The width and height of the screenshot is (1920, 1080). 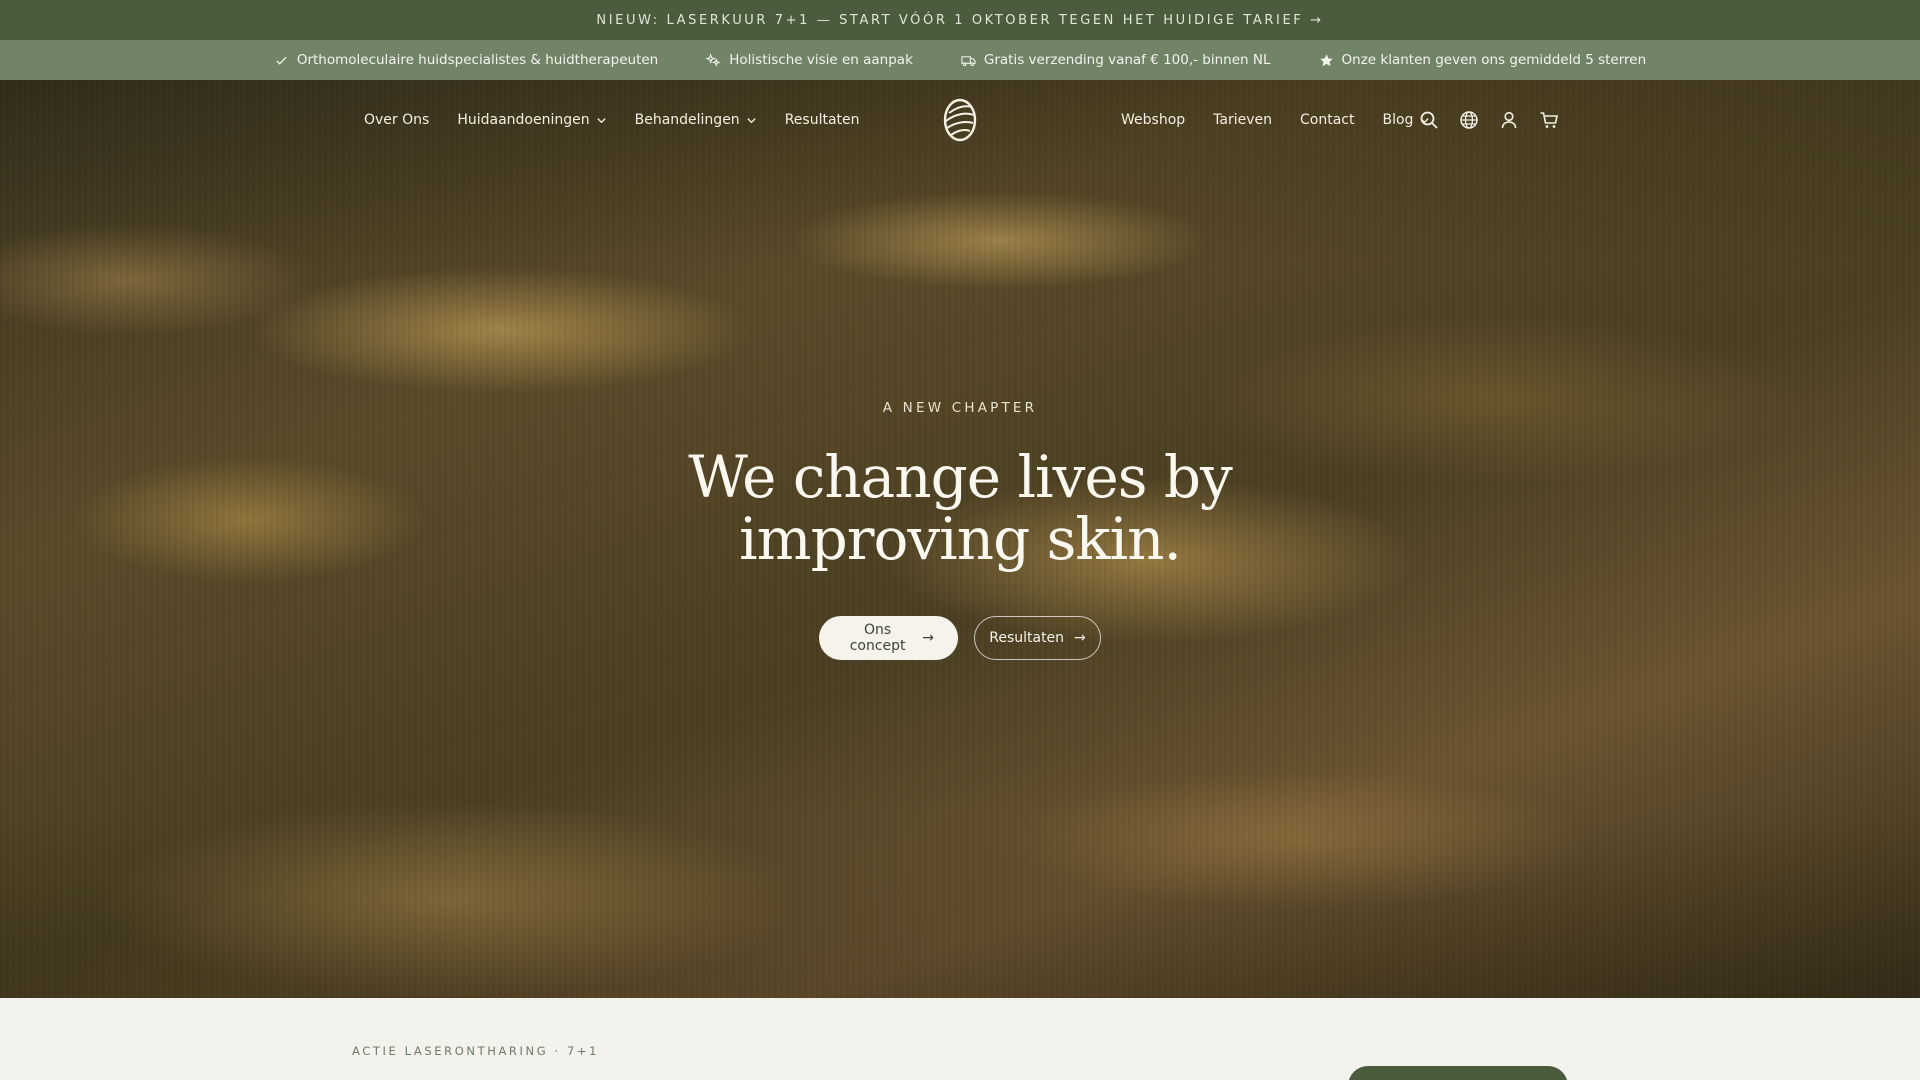 I want to click on logo-icon, so click(x=960, y=120).